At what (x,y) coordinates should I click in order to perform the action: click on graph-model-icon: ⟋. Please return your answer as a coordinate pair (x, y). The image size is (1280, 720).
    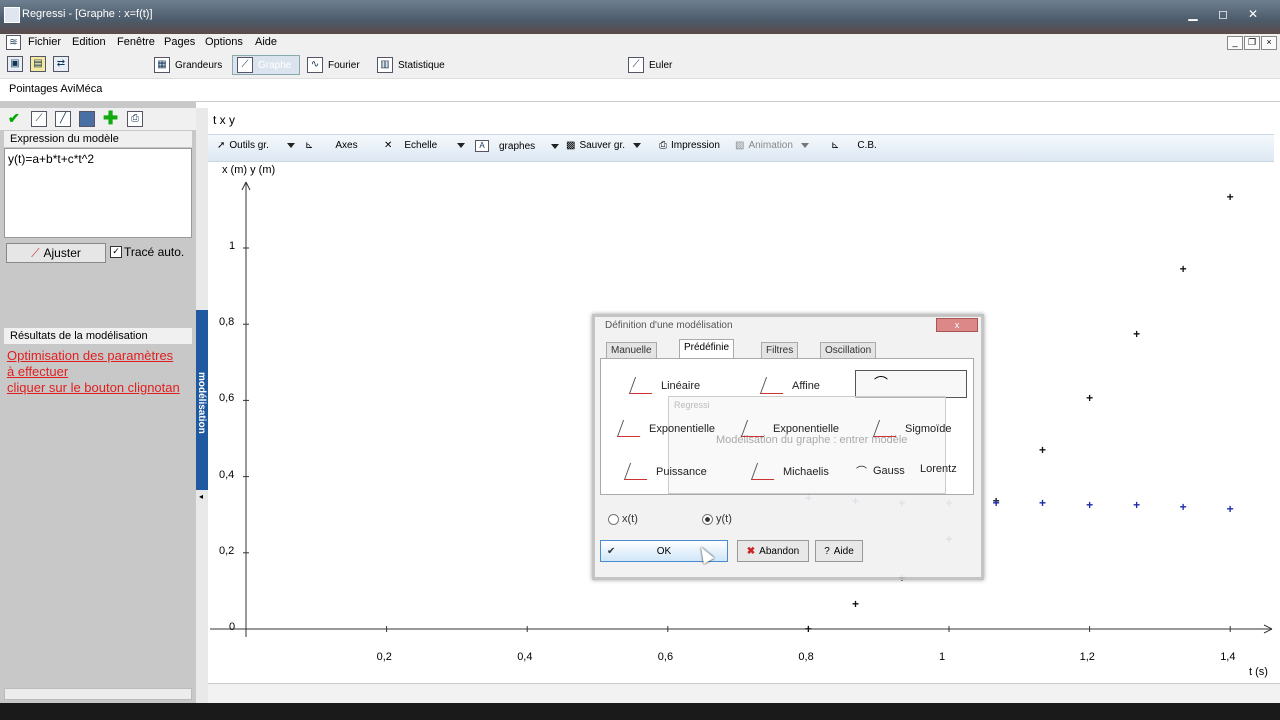
    Looking at the image, I should click on (39, 119).